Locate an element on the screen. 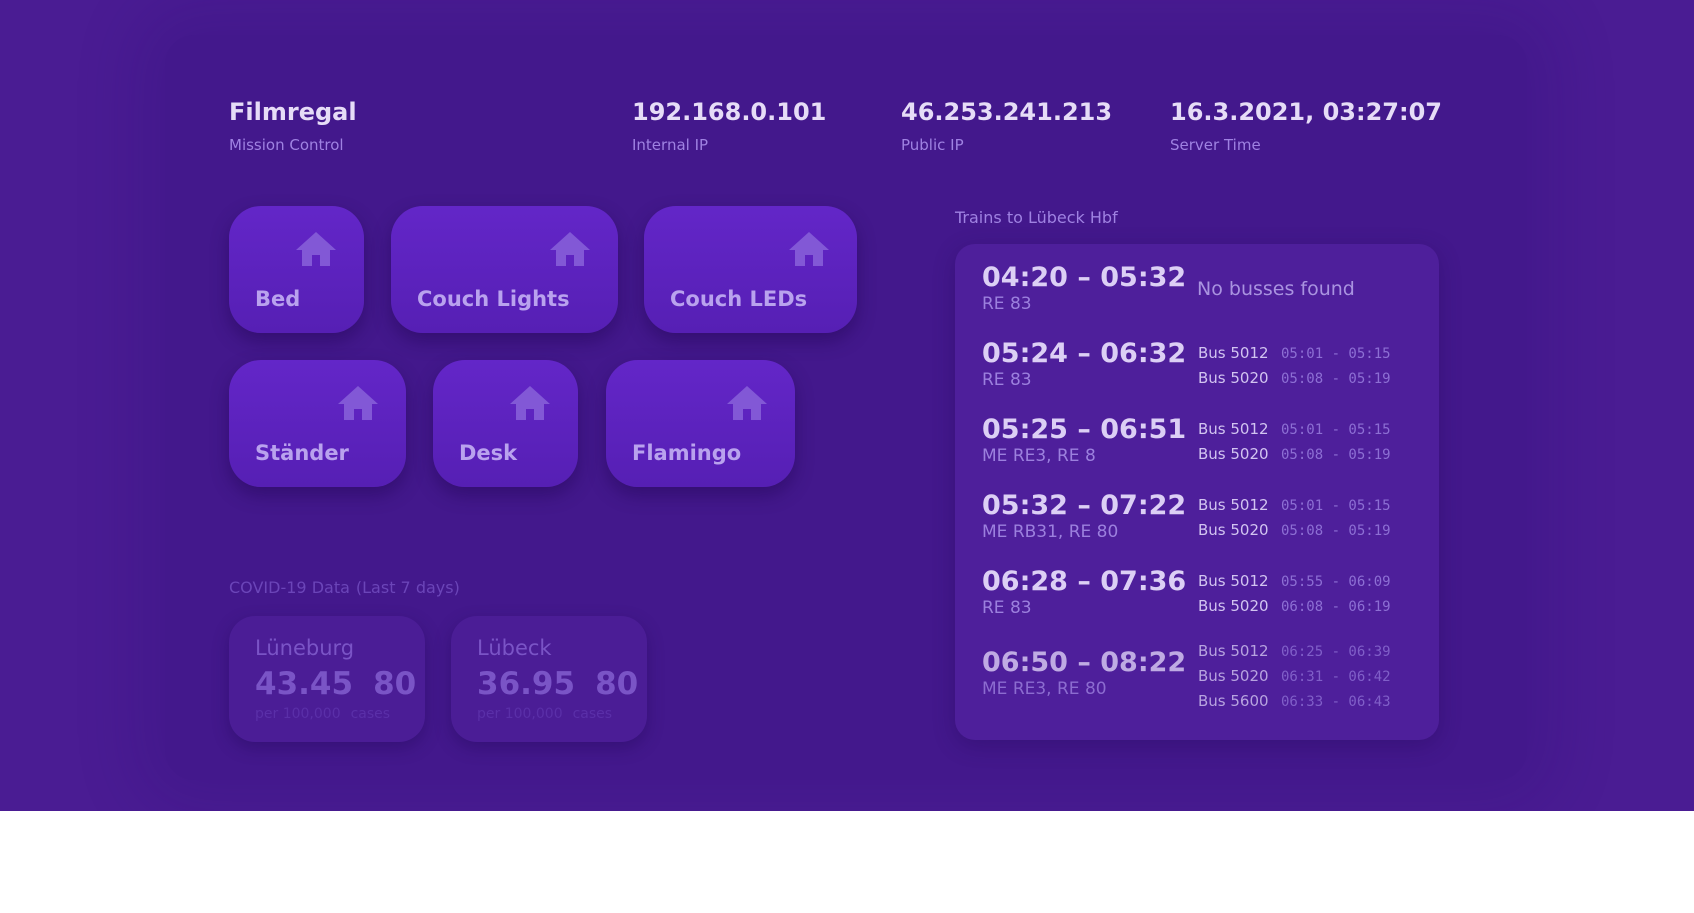  train-time: 05:24 – 06:32 is located at coordinates (1084, 353).